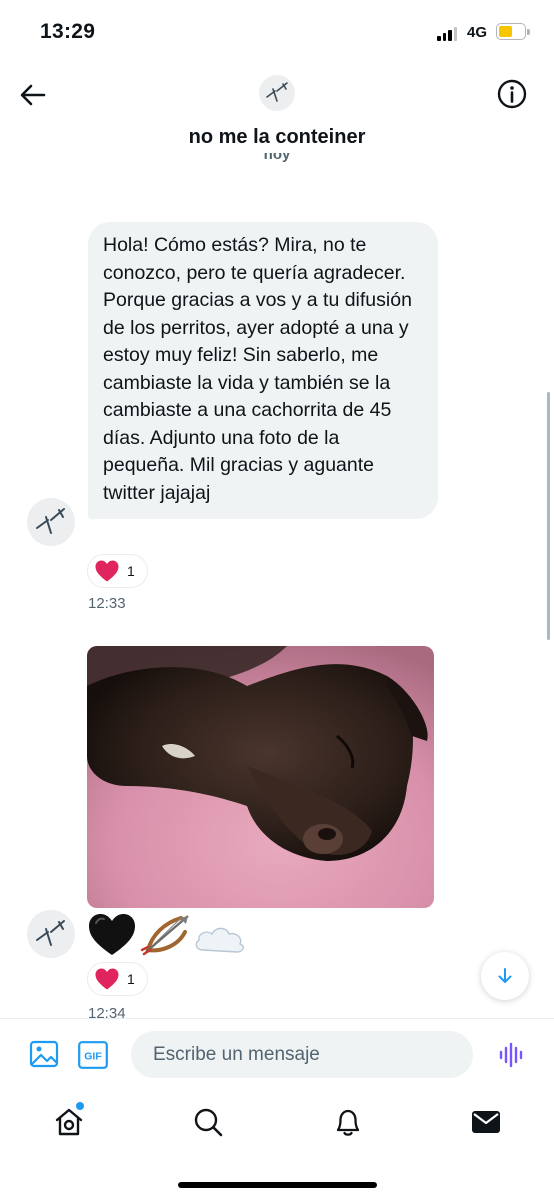 Image resolution: width=554 pixels, height=1200 pixels. I want to click on message-time: 12:34, so click(107, 1013).